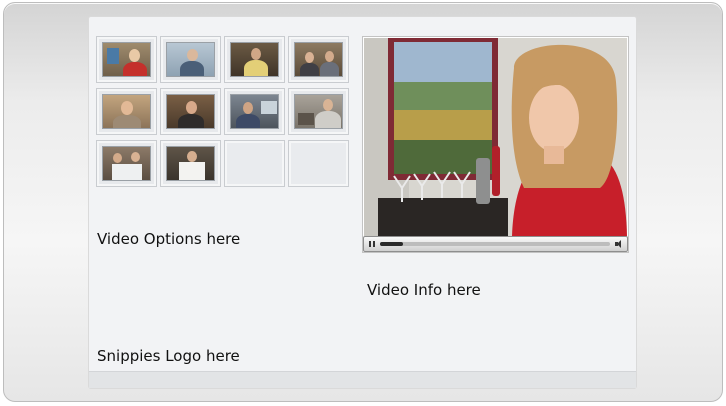 This screenshot has height=406, width=726. I want to click on logo-placeholder: Snippies Logo here, so click(168, 356).